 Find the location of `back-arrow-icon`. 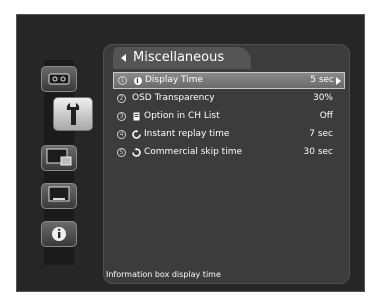

back-arrow-icon is located at coordinates (123, 58).